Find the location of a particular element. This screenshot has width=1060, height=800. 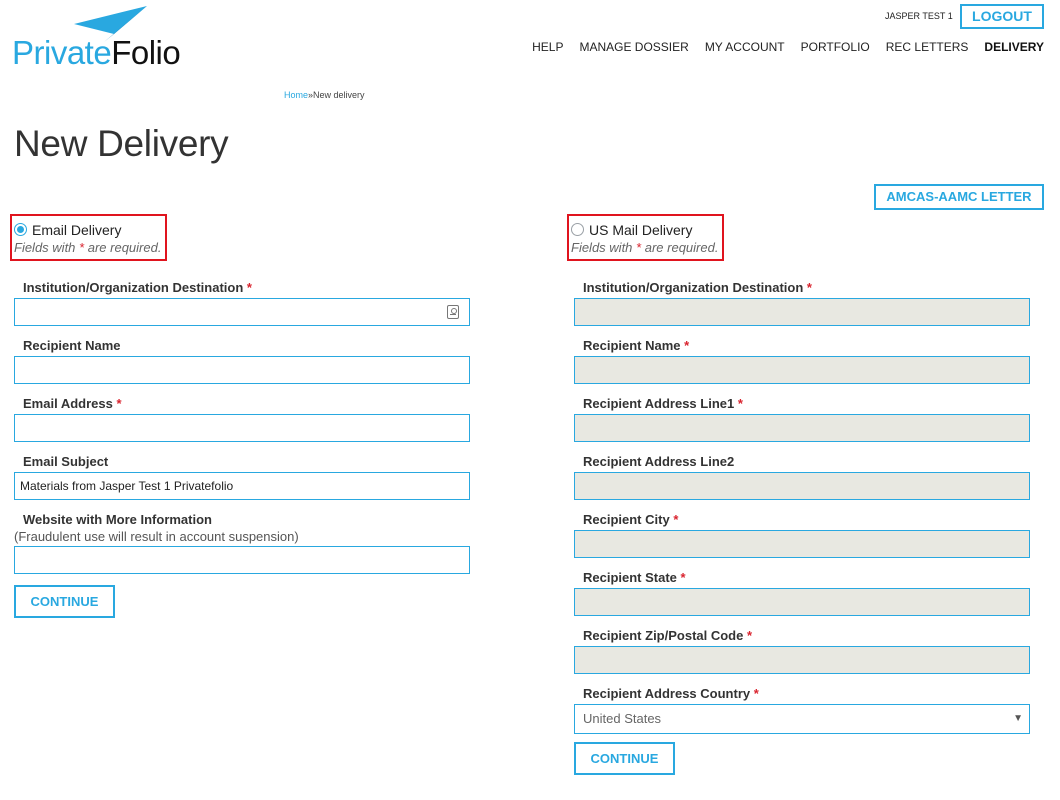

email-address-input is located at coordinates (242, 428).